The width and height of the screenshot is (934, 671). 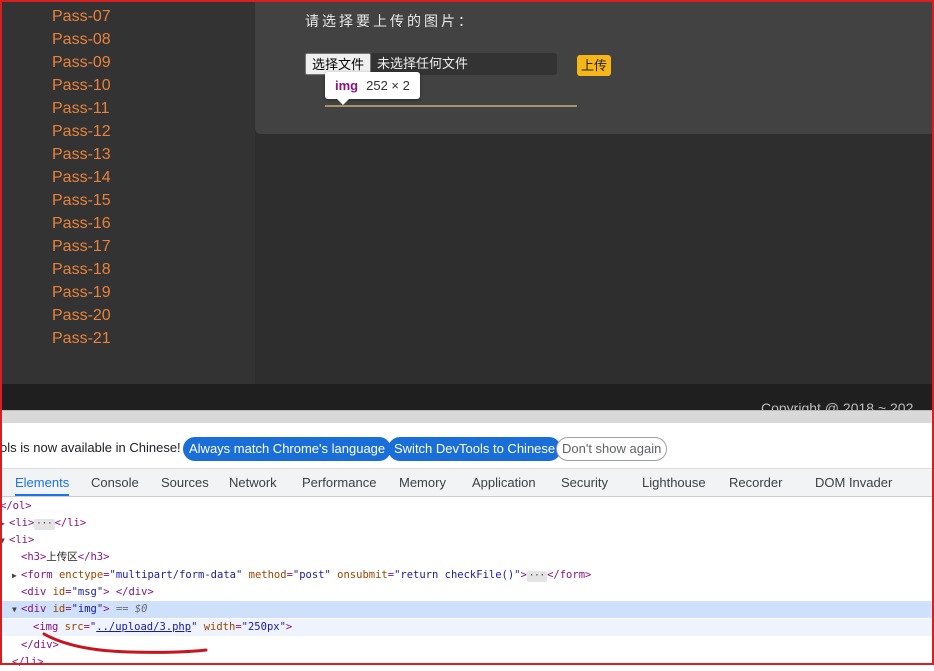 I want to click on tab-lighthouse: Lighthouse, so click(x=674, y=482).